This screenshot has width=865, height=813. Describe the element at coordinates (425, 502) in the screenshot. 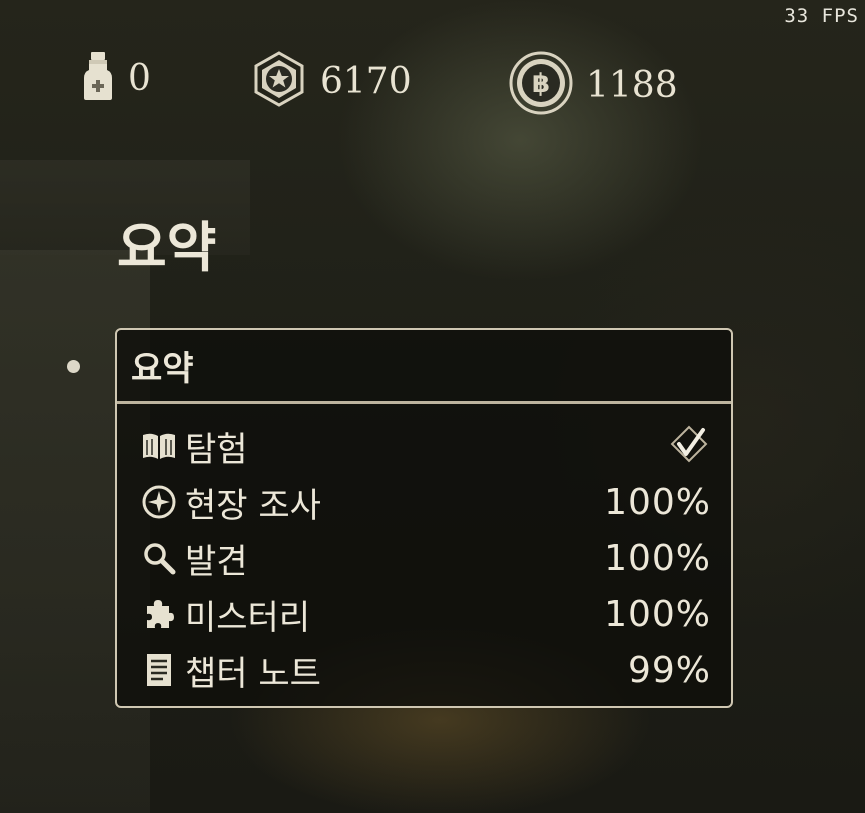

I see `summary-row-field-investigation: 현장 조사 100%` at that location.